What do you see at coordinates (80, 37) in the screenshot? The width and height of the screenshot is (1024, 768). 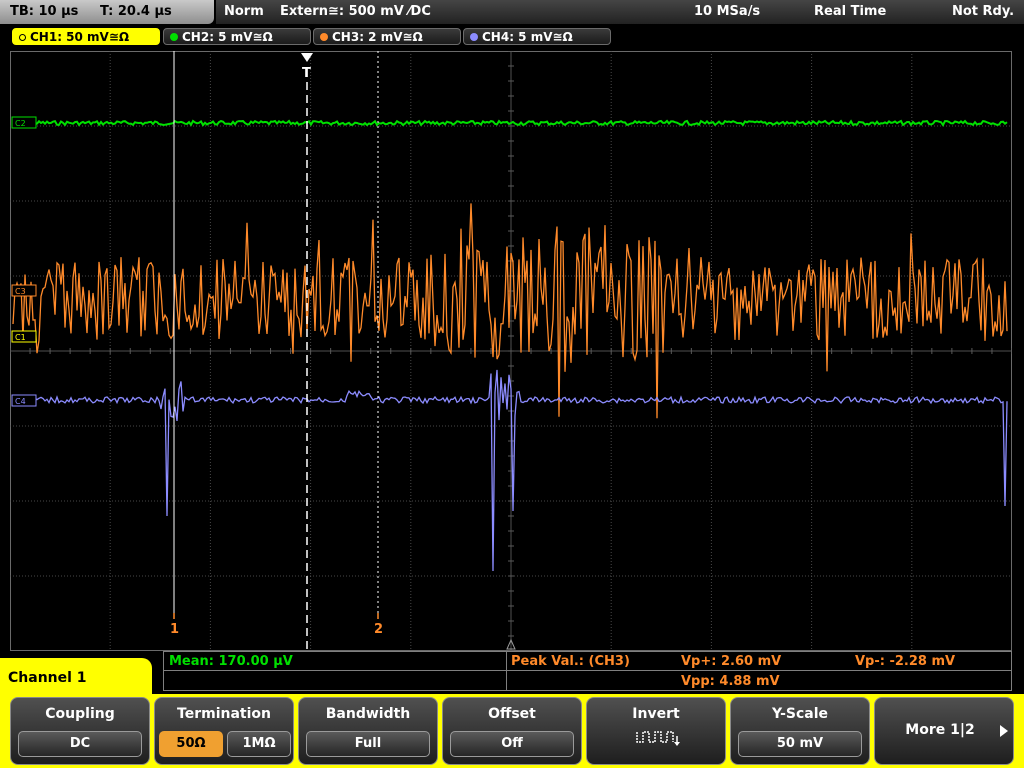 I see `ch1-label: CH1: 50 mV≅Ω` at bounding box center [80, 37].